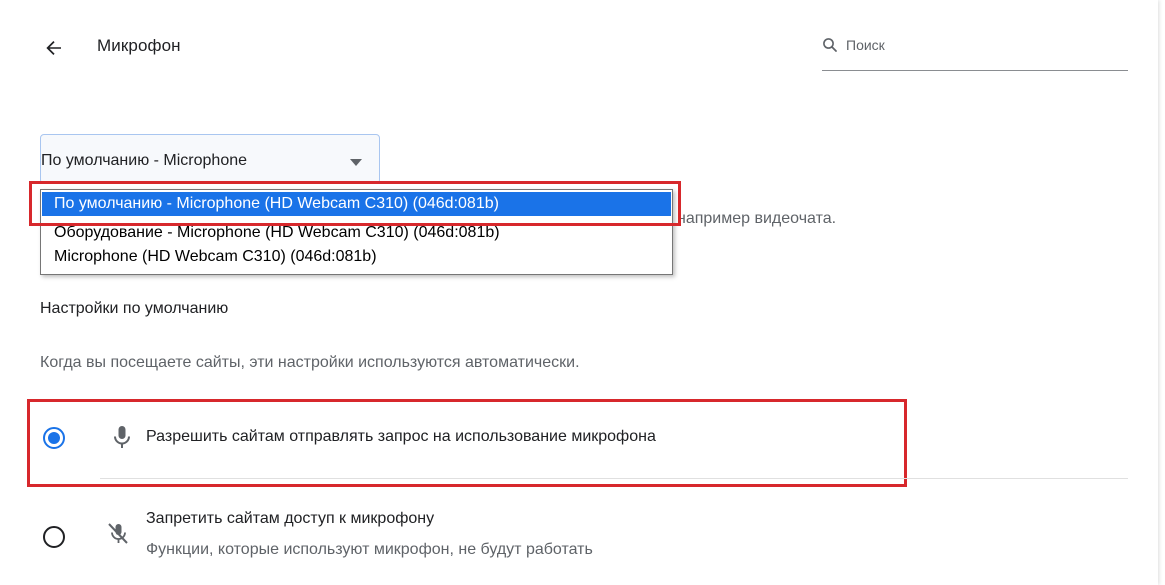  I want to click on search-field, so click(975, 52).